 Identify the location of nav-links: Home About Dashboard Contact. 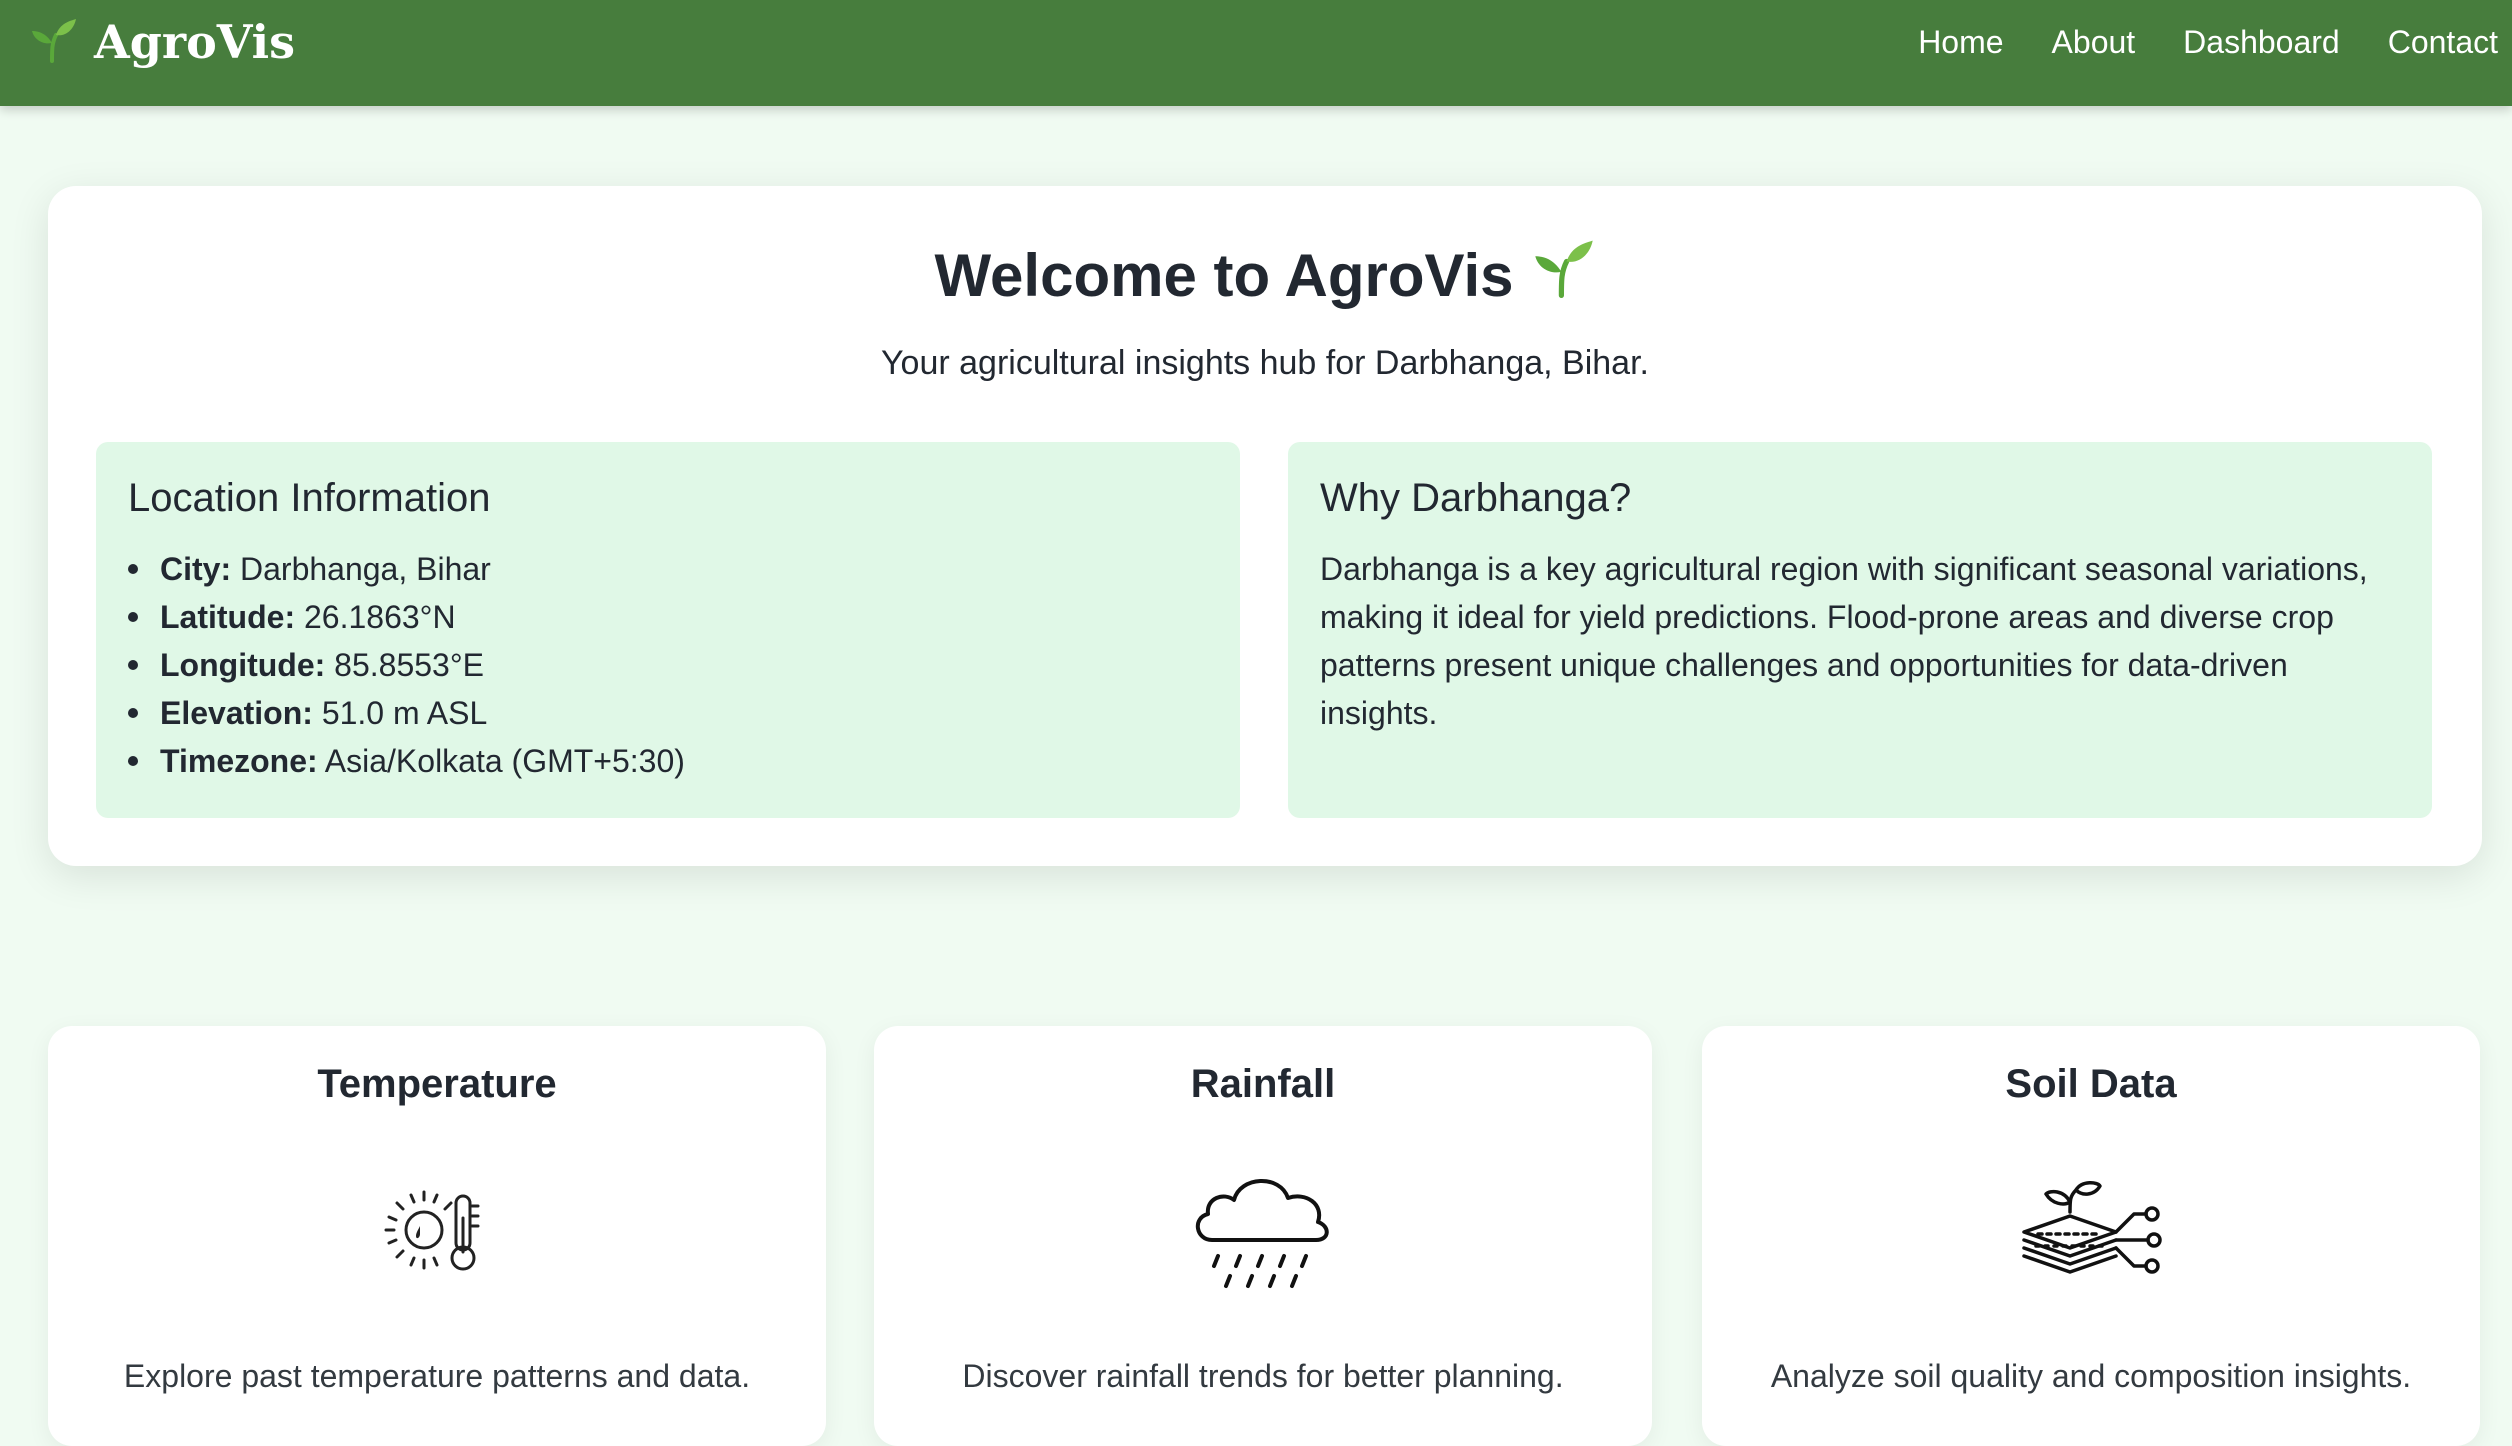
(2208, 42).